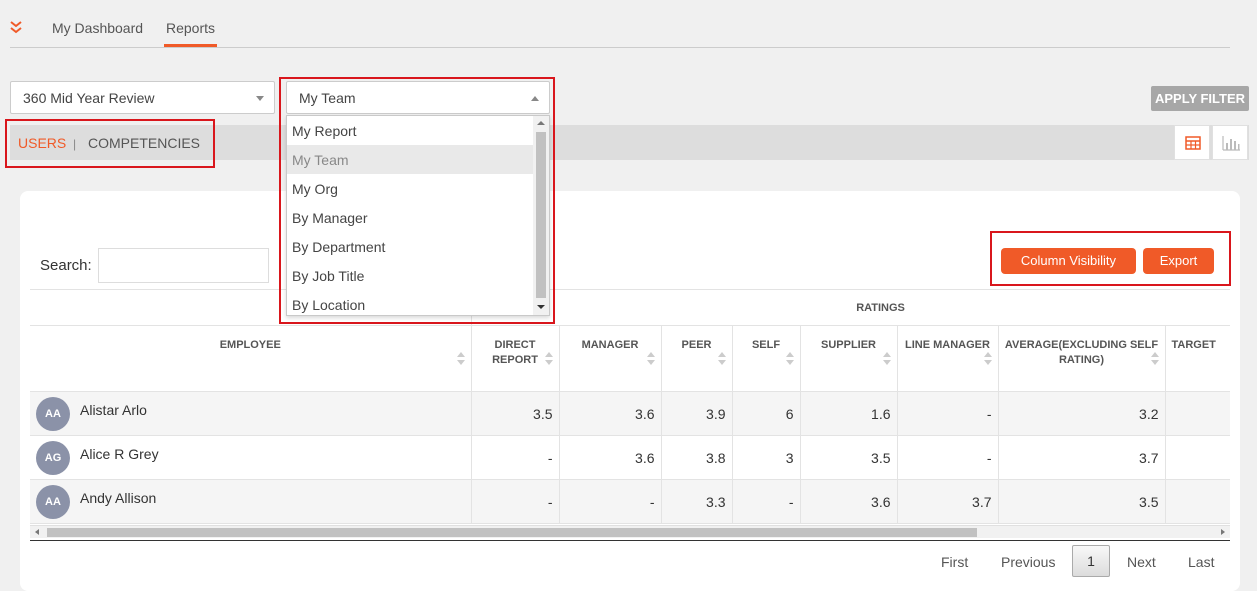 This screenshot has height=591, width=1257. I want to click on scrollbar-thumb, so click(512, 532).